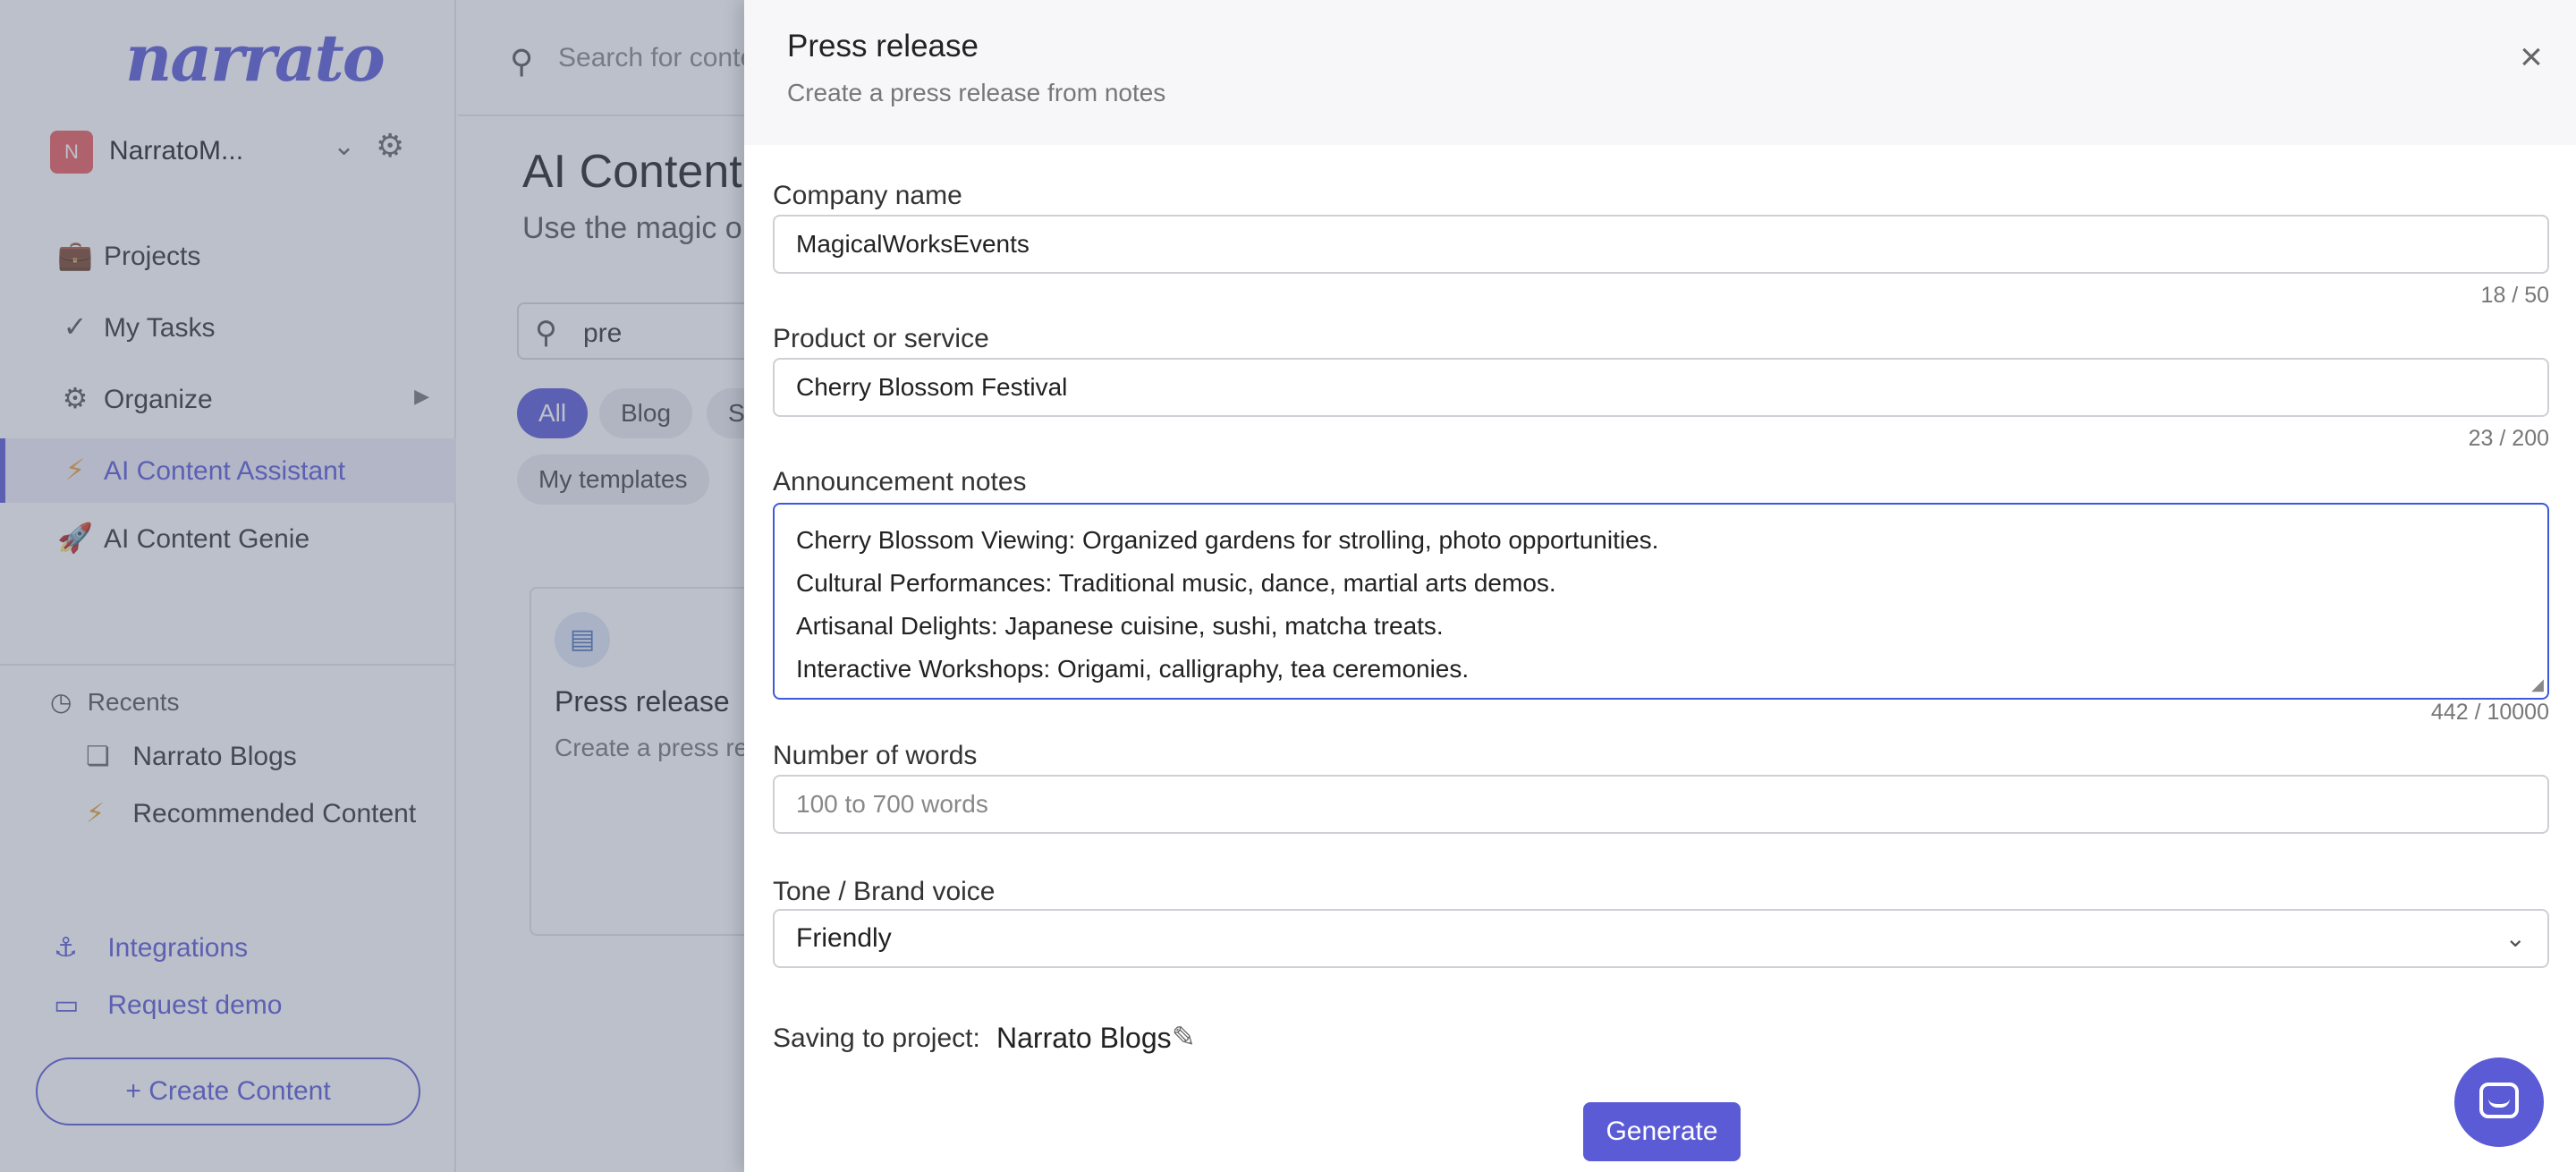 The width and height of the screenshot is (2576, 1172). Describe the element at coordinates (884, 891) in the screenshot. I see `tone-label: Tone / Brand voice` at that location.